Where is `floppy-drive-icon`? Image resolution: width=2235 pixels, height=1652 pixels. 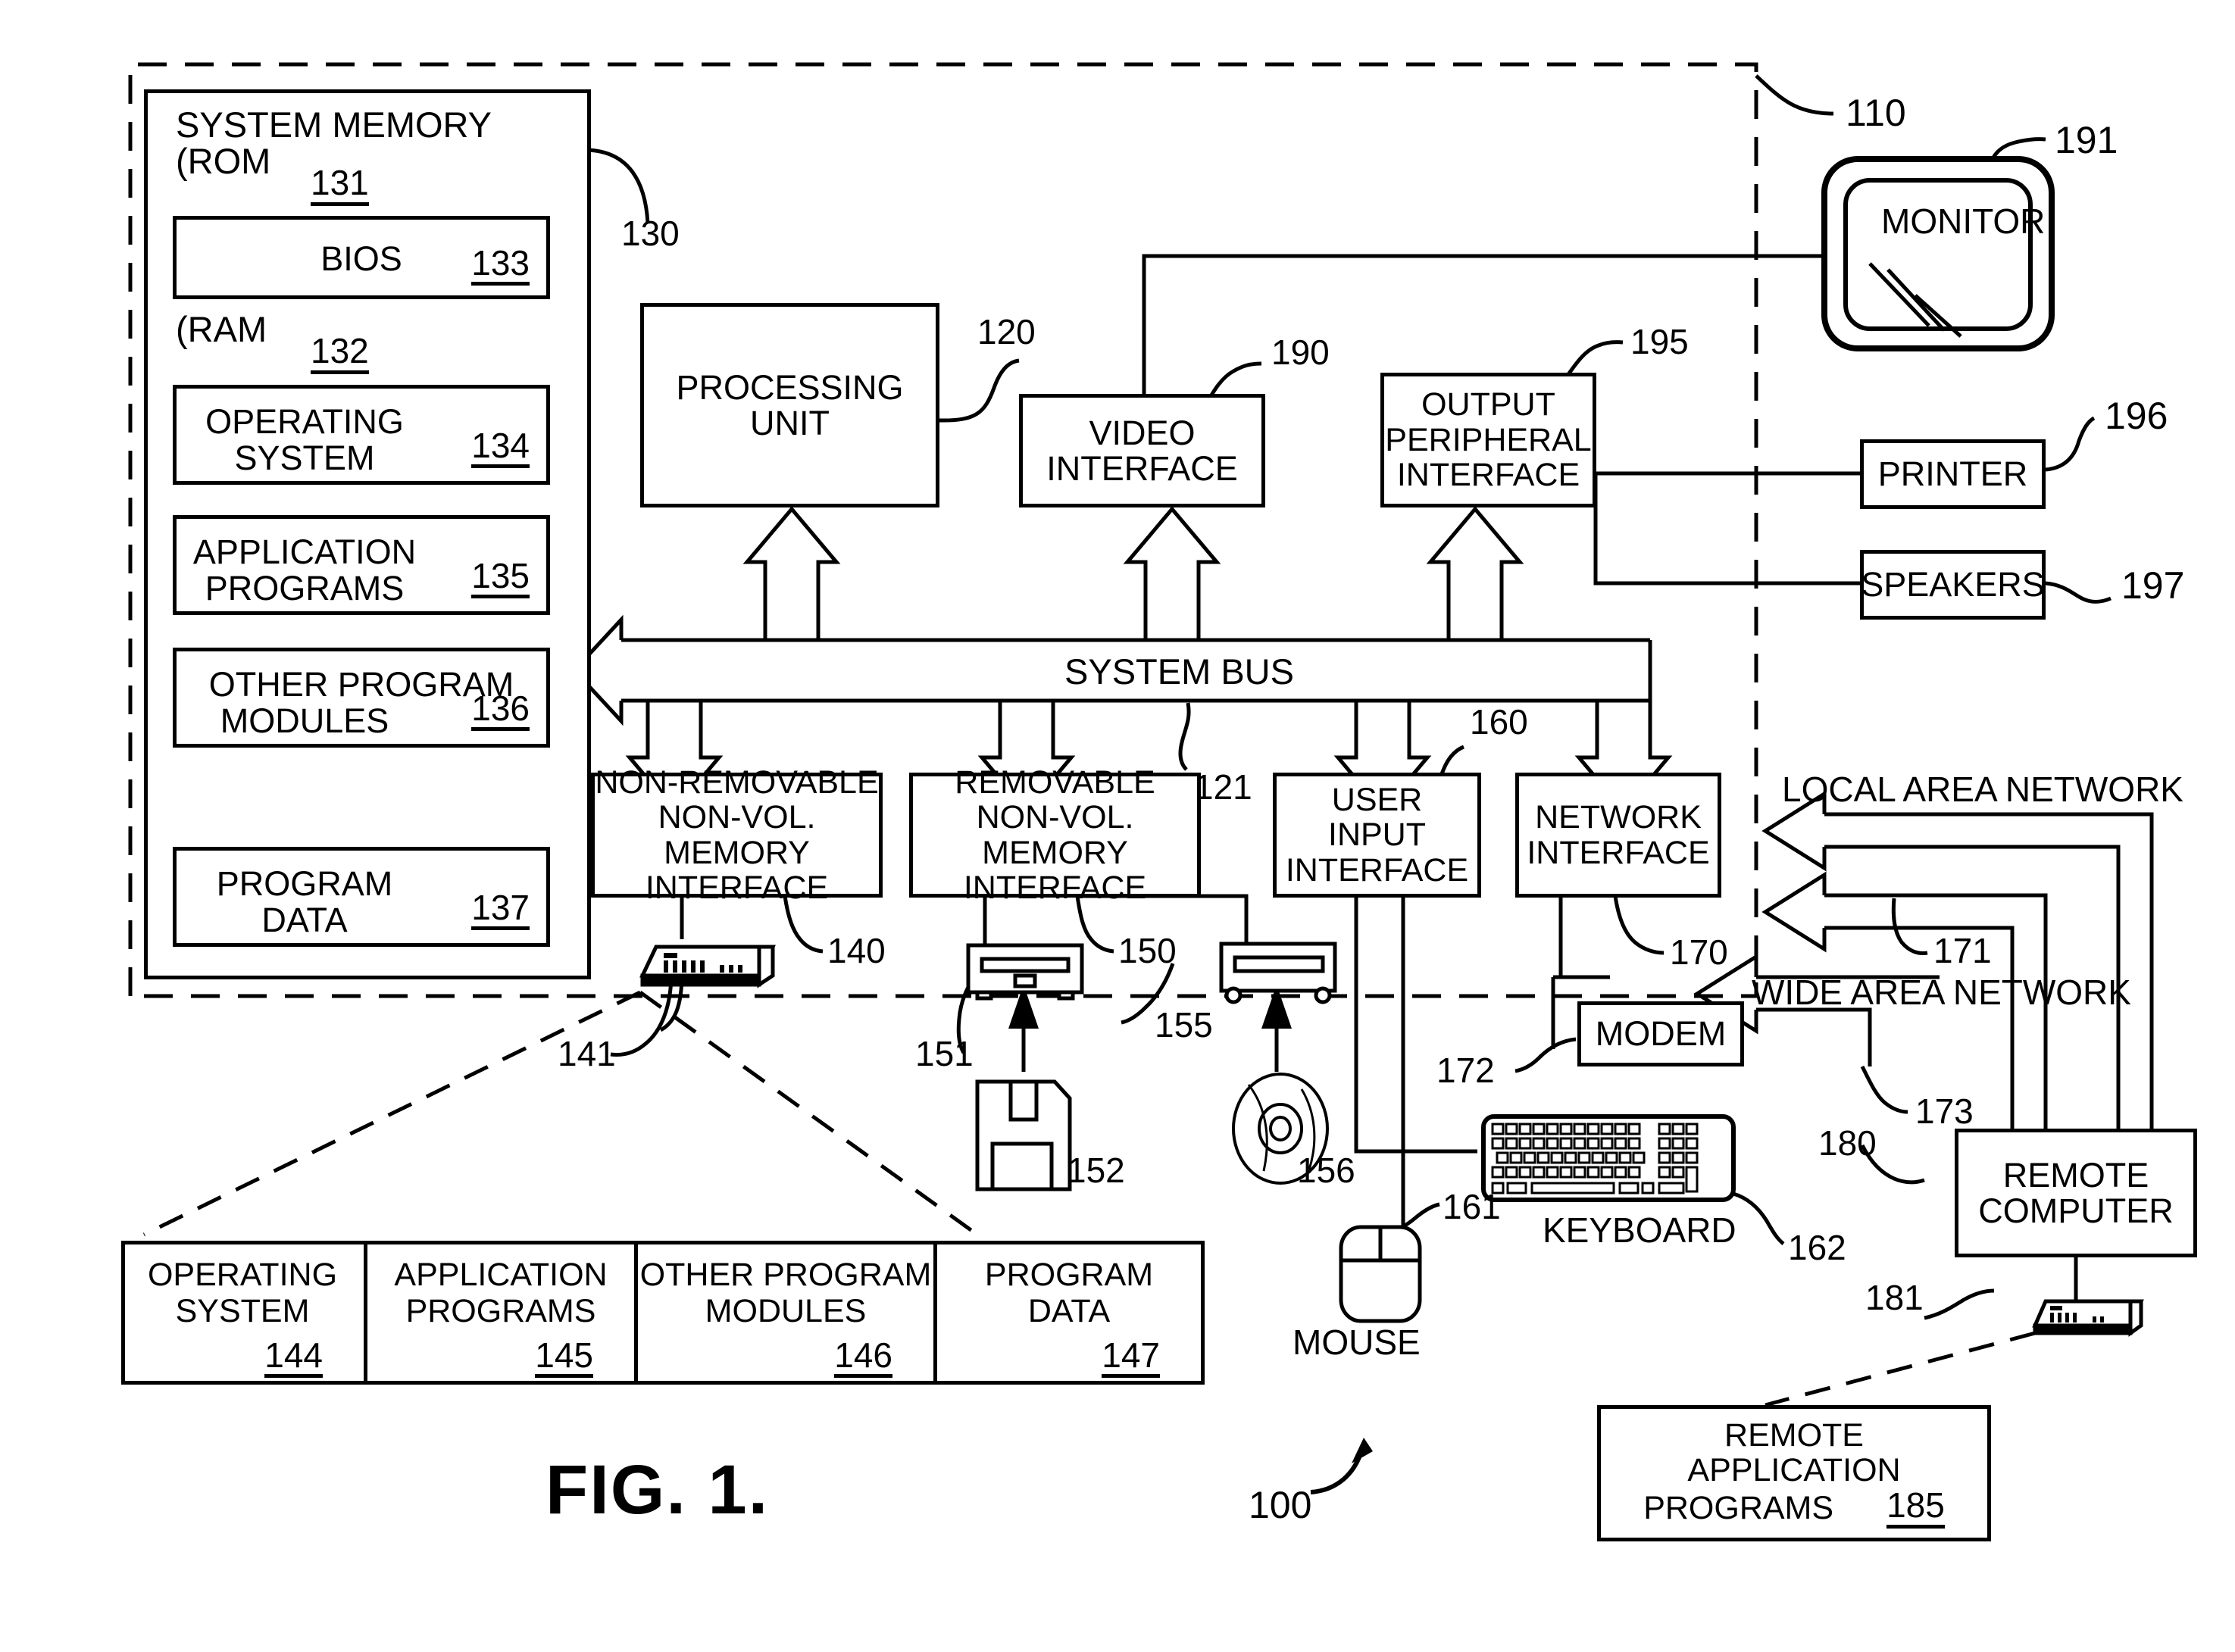
floppy-drive-icon is located at coordinates (1025, 972).